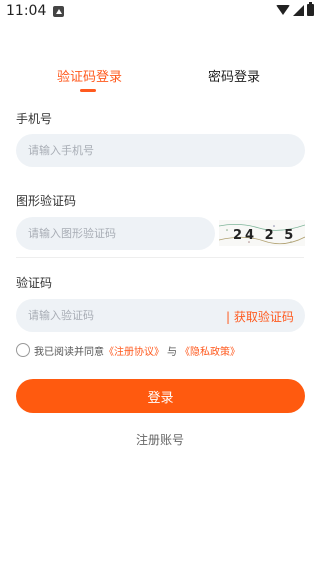  I want to click on status-icons, so click(295, 9).